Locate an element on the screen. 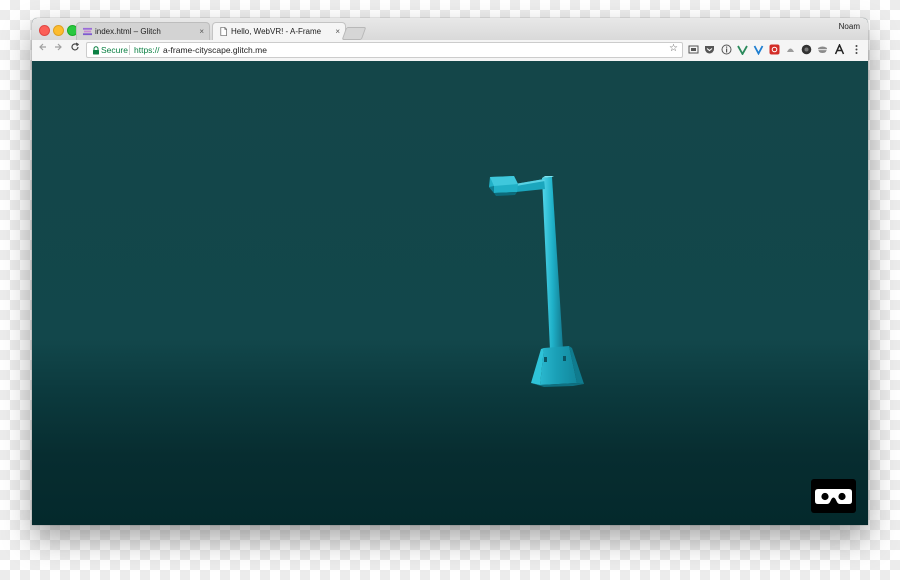 The image size is (900, 580). more-menu-icon is located at coordinates (856, 49).